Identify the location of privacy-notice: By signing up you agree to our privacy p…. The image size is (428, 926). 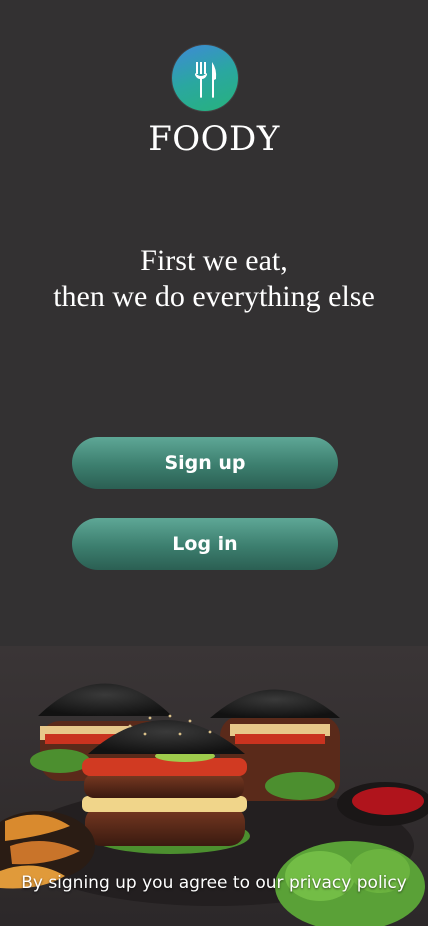
(214, 883).